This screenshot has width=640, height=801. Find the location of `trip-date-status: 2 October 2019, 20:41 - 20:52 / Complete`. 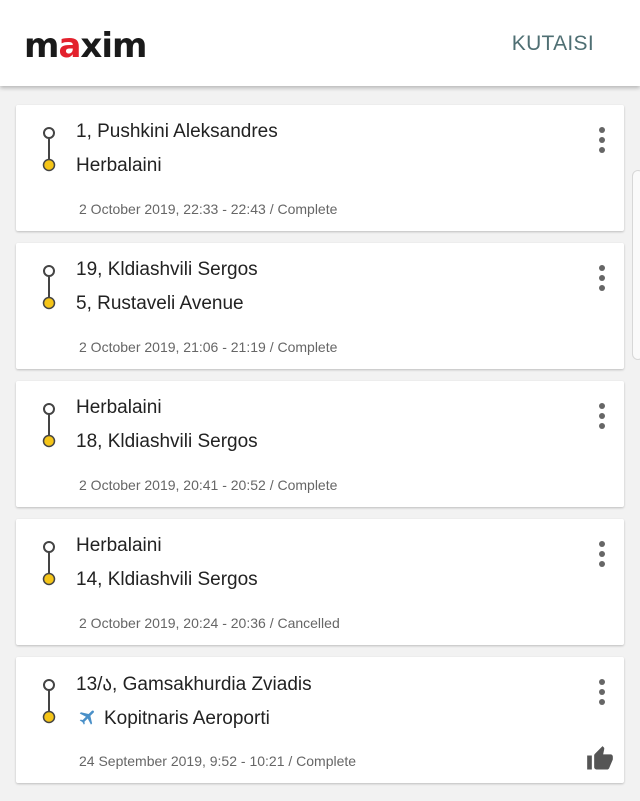

trip-date-status: 2 October 2019, 20:41 - 20:52 / Complete is located at coordinates (208, 485).